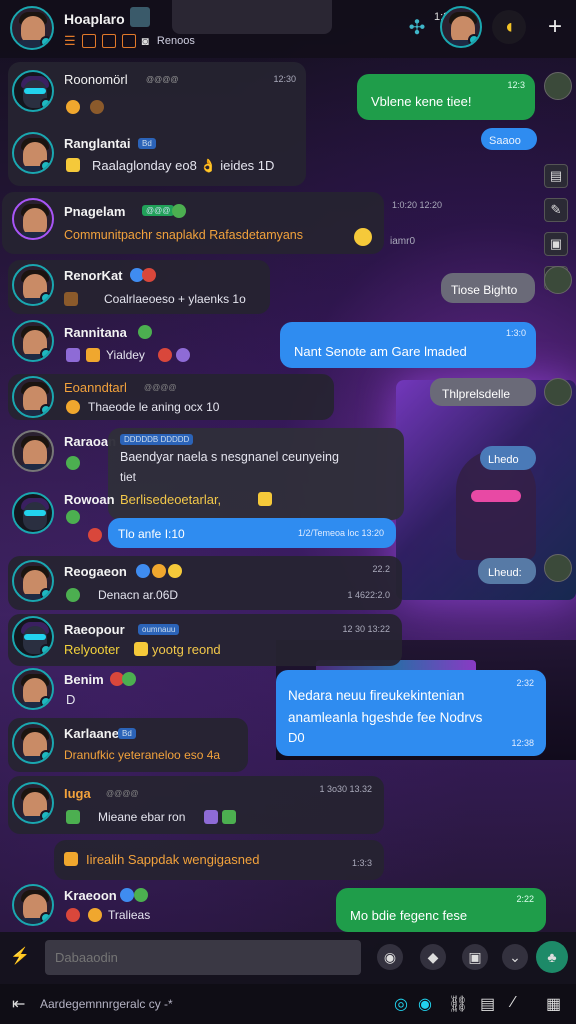  I want to click on outgoing-bubble: Saaoo, so click(509, 139).